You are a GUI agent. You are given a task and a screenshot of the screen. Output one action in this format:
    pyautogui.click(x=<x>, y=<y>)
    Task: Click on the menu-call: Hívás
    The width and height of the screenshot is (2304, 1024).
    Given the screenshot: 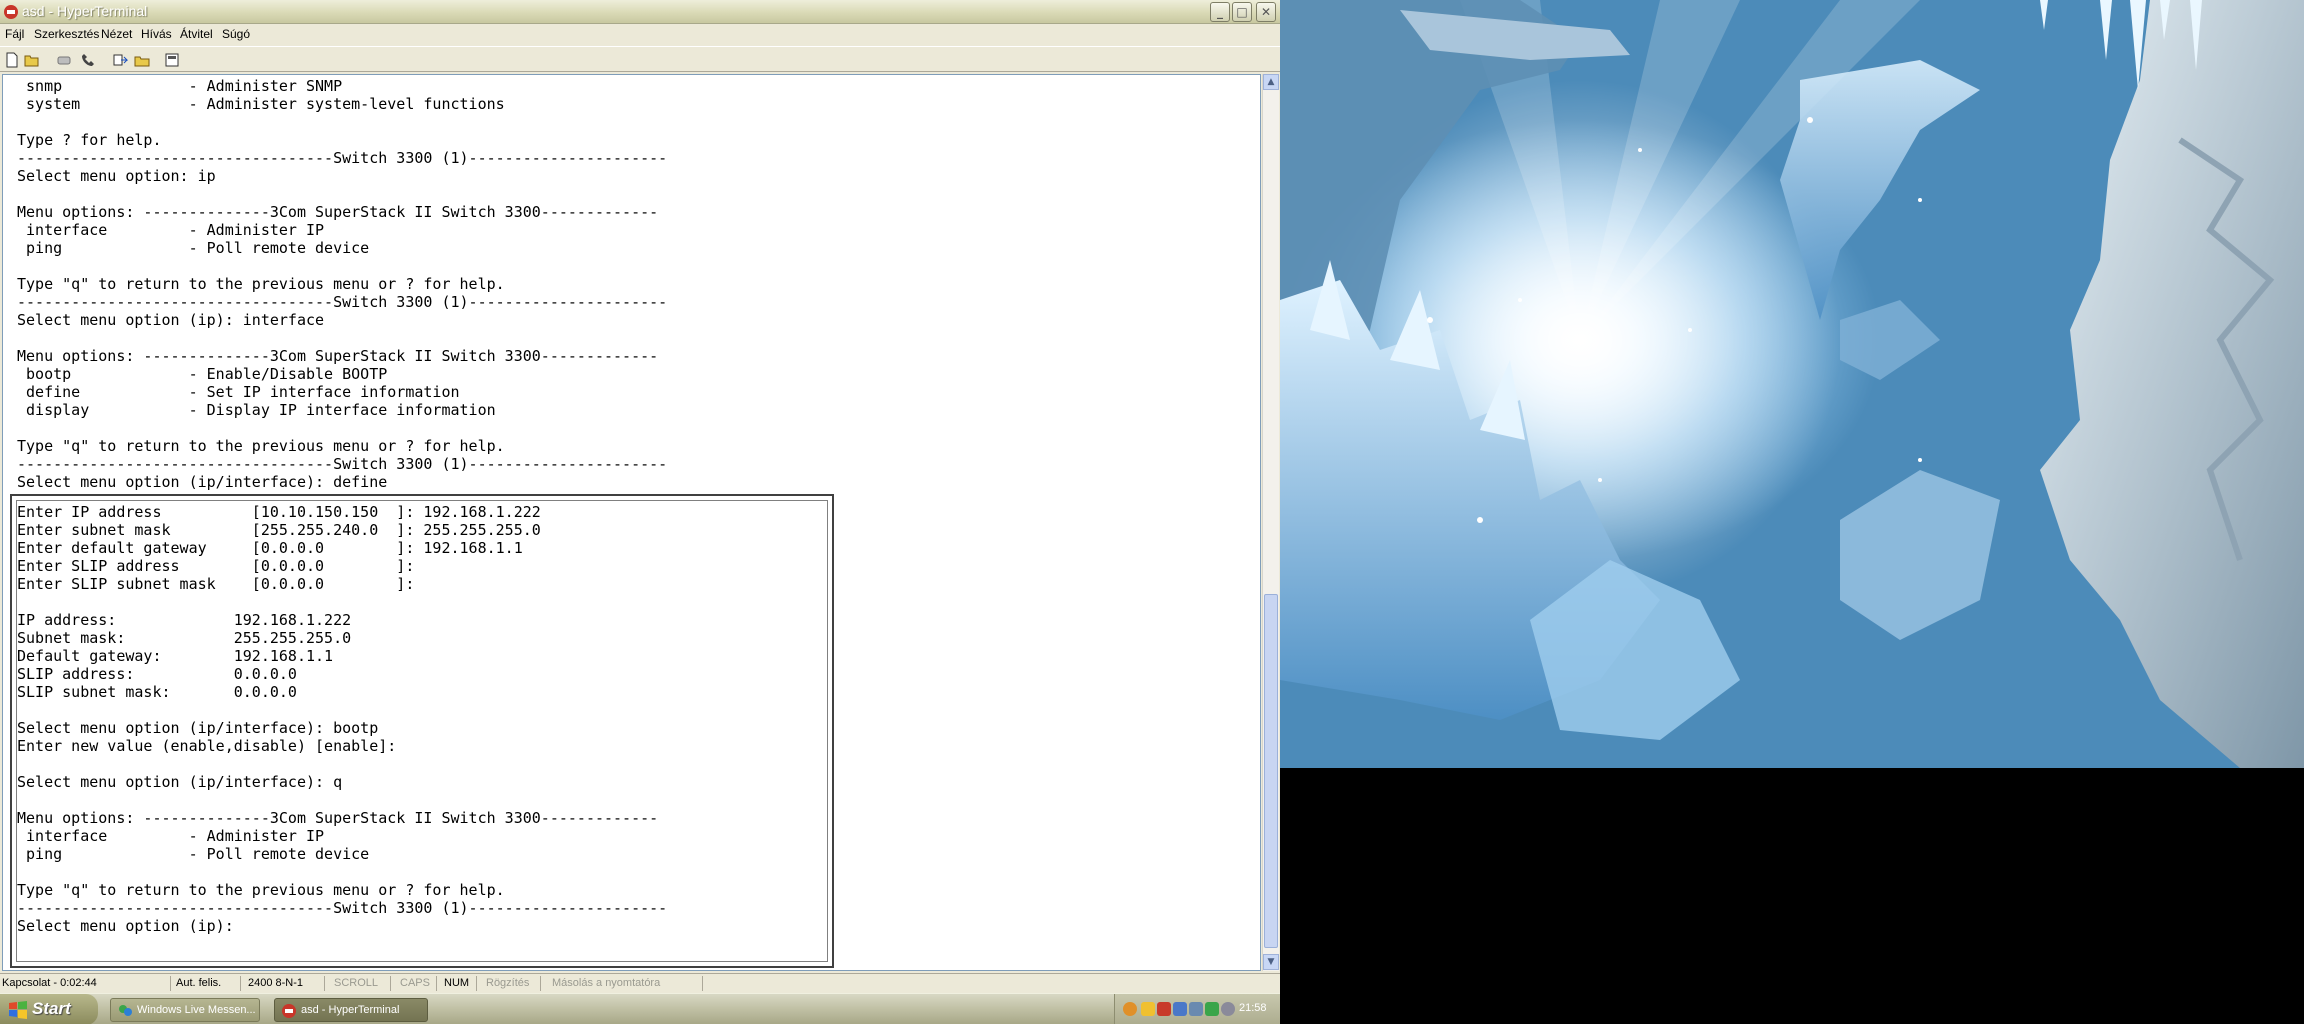 What is the action you would take?
    pyautogui.click(x=156, y=34)
    